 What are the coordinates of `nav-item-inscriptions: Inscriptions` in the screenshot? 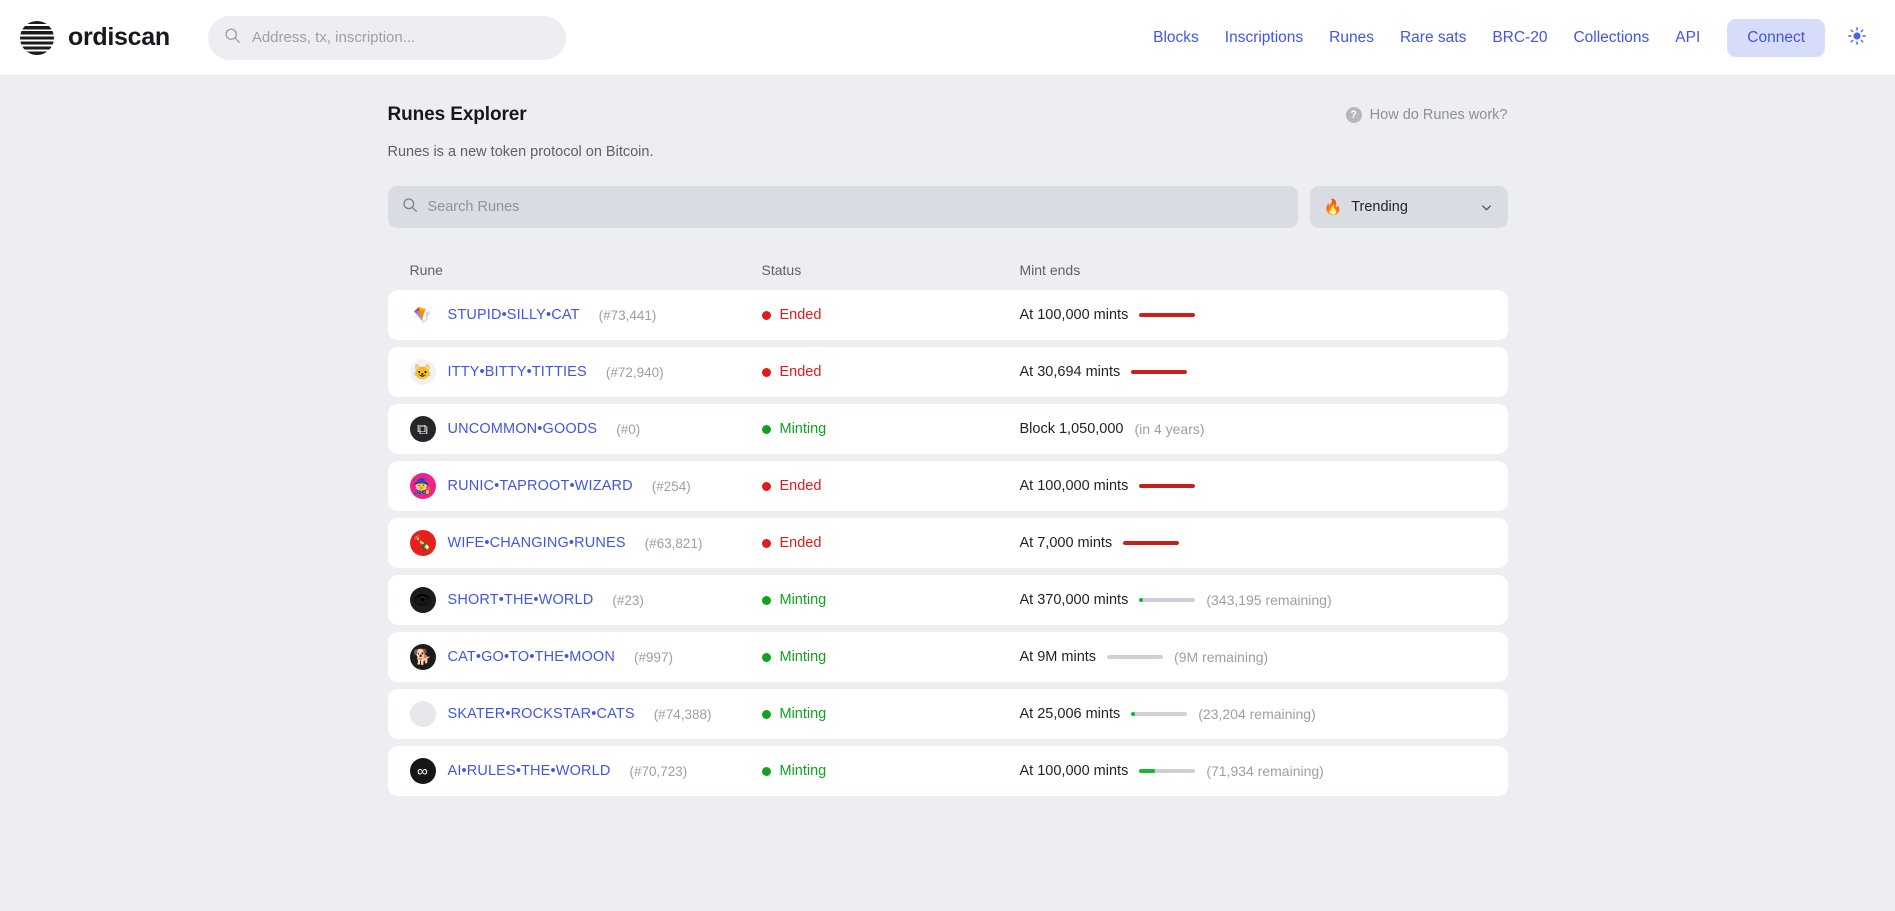 It's located at (1264, 38).